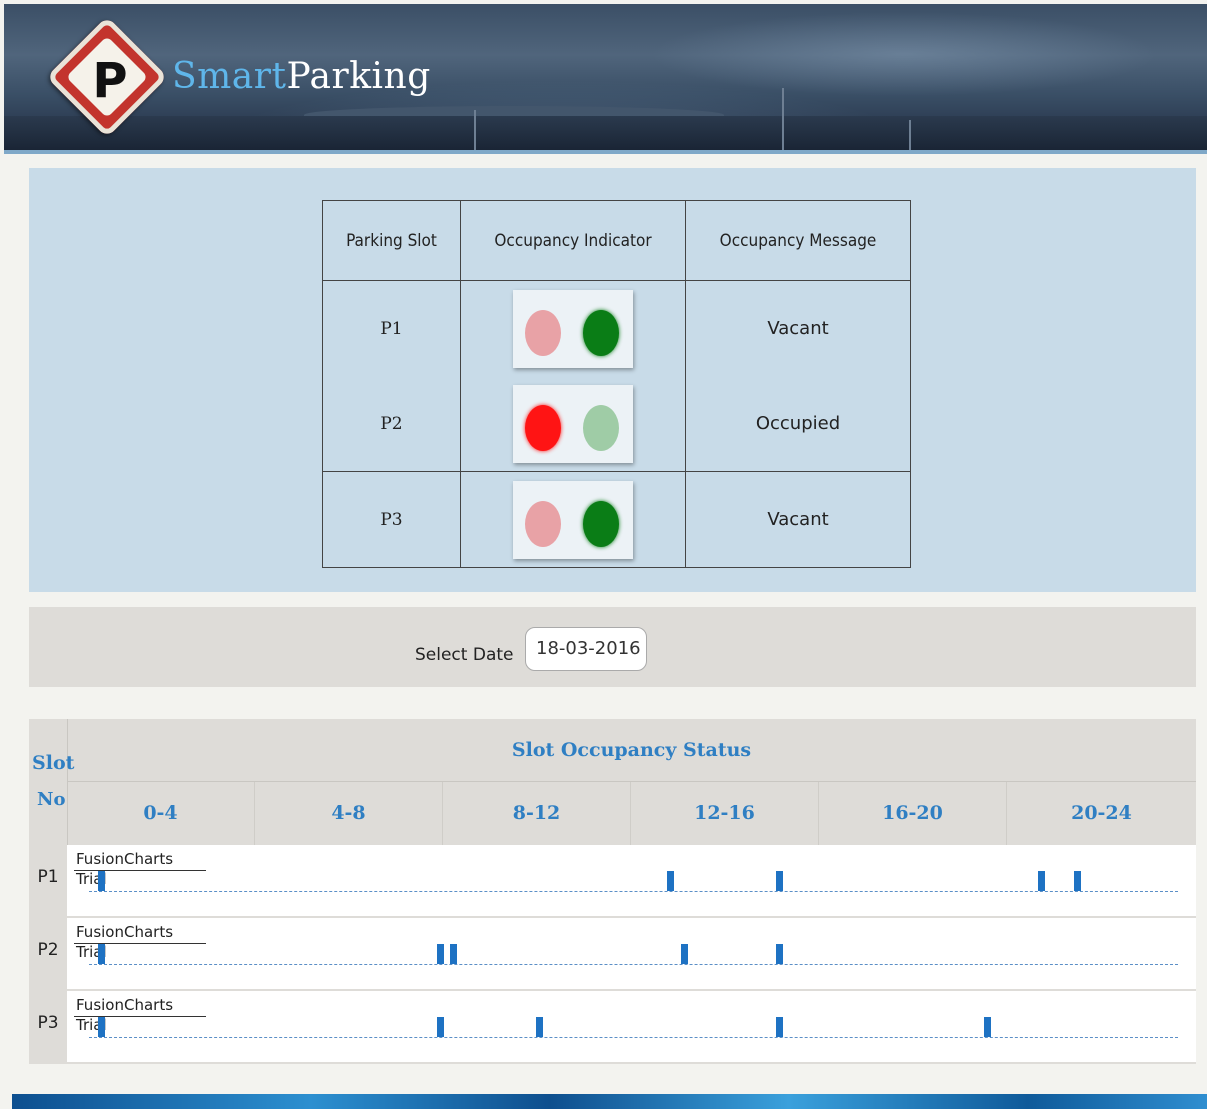 This screenshot has height=1109, width=1207. I want to click on row-slot-label: P2, so click(48, 950).